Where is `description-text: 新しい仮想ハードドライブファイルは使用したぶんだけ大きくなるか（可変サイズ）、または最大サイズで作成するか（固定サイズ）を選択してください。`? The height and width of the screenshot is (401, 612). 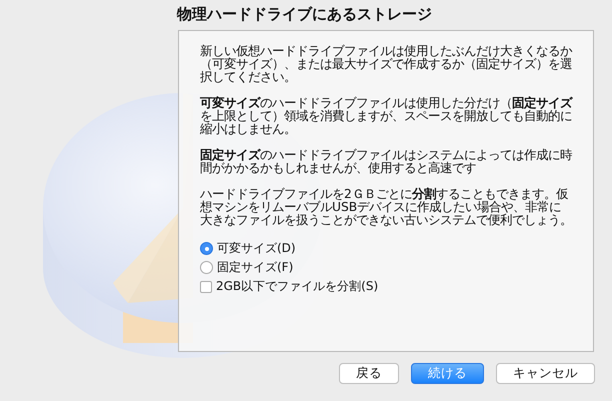
description-text: 新しい仮想ハードドライブファイルは使用したぶんだけ大きくなるか（可変サイズ）、または最大サイズで作成するか（固定サイズ）を選択してください。 is located at coordinates (386, 64).